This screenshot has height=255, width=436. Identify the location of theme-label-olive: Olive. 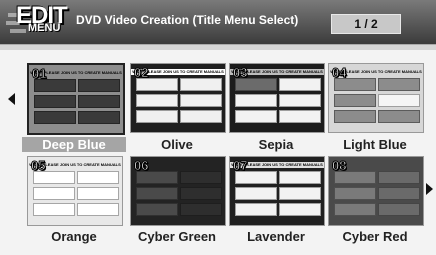
(177, 144).